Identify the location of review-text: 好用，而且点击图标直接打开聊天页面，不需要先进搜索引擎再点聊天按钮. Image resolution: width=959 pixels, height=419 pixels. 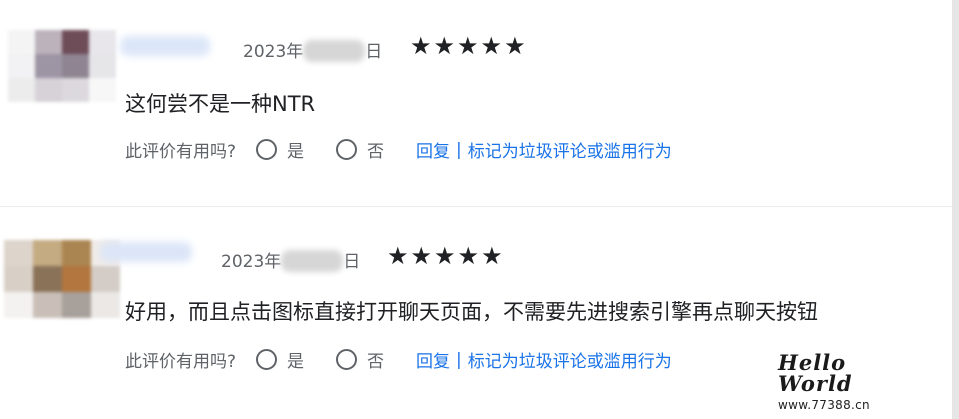
(471, 312).